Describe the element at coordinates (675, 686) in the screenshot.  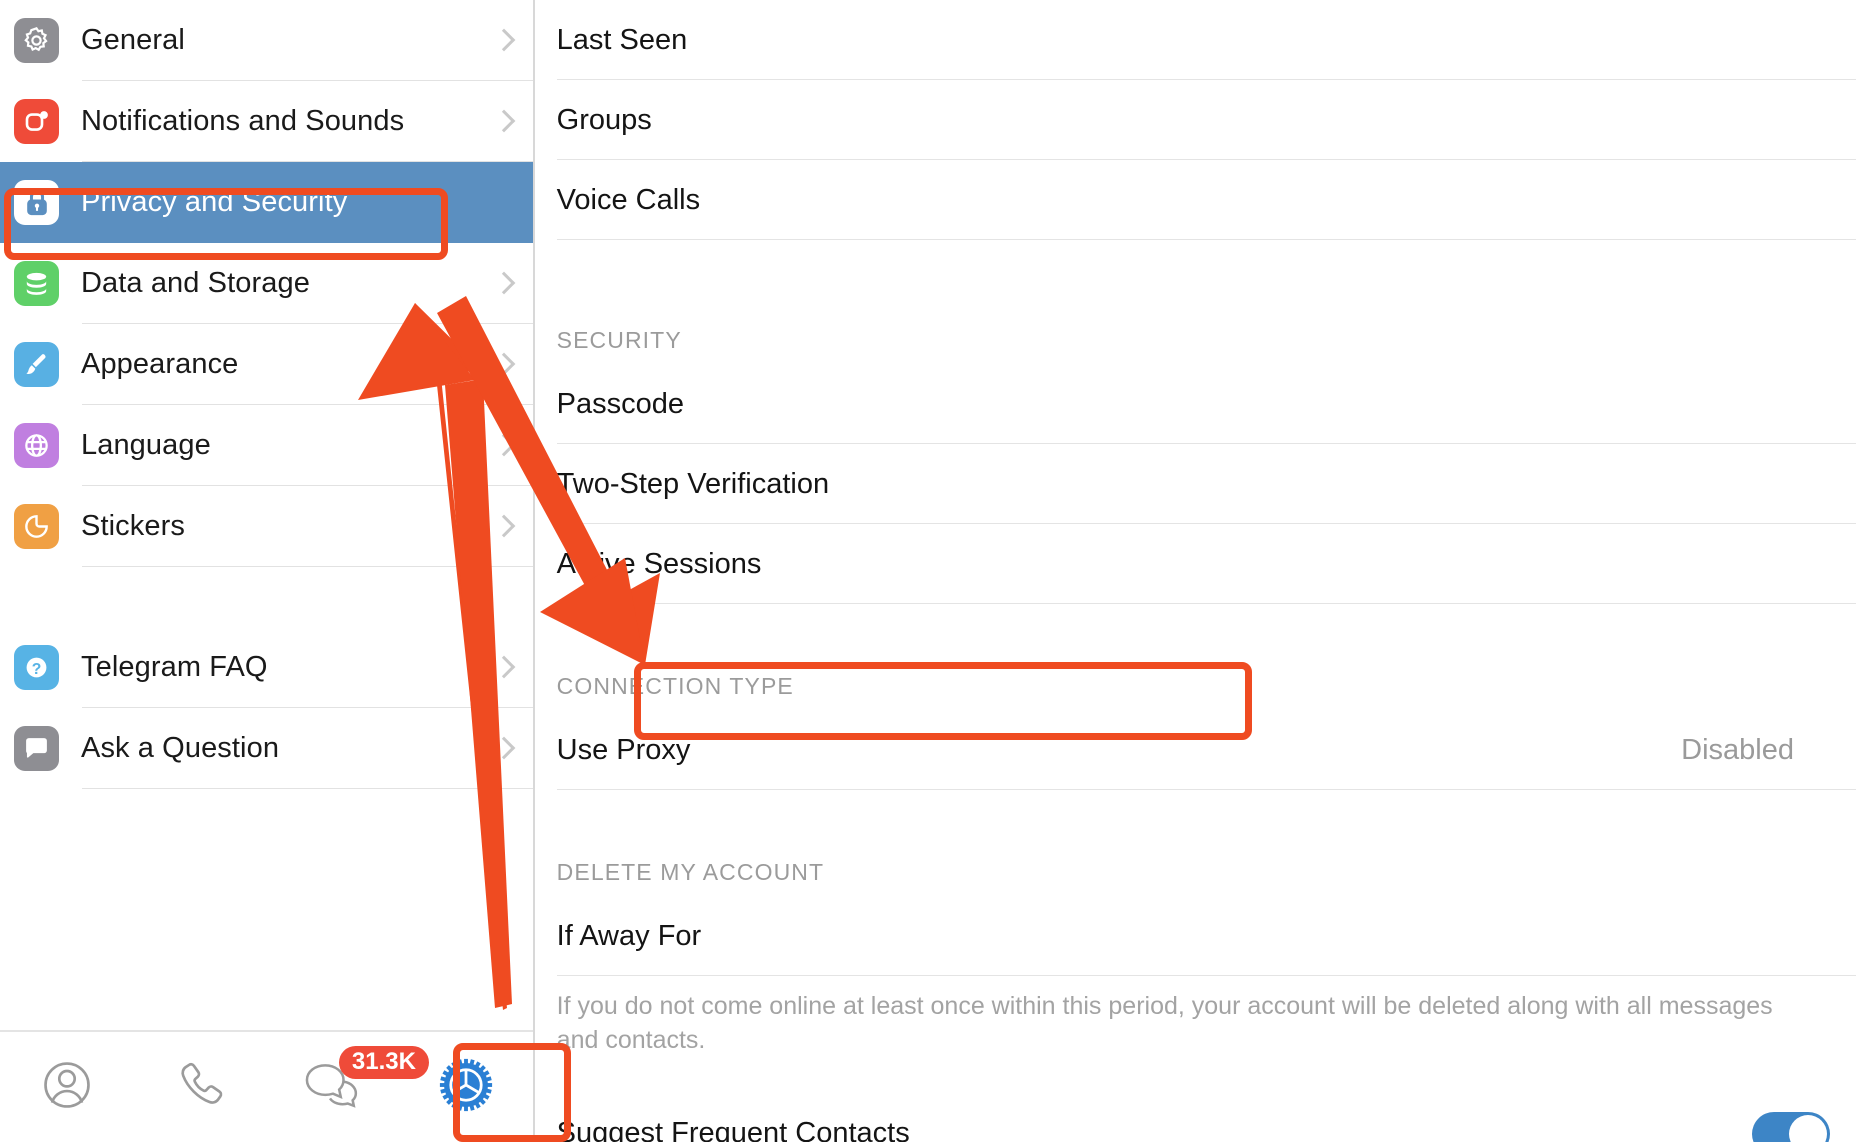
I see `section-header-connection-type: CONNECTION TYPE` at that location.